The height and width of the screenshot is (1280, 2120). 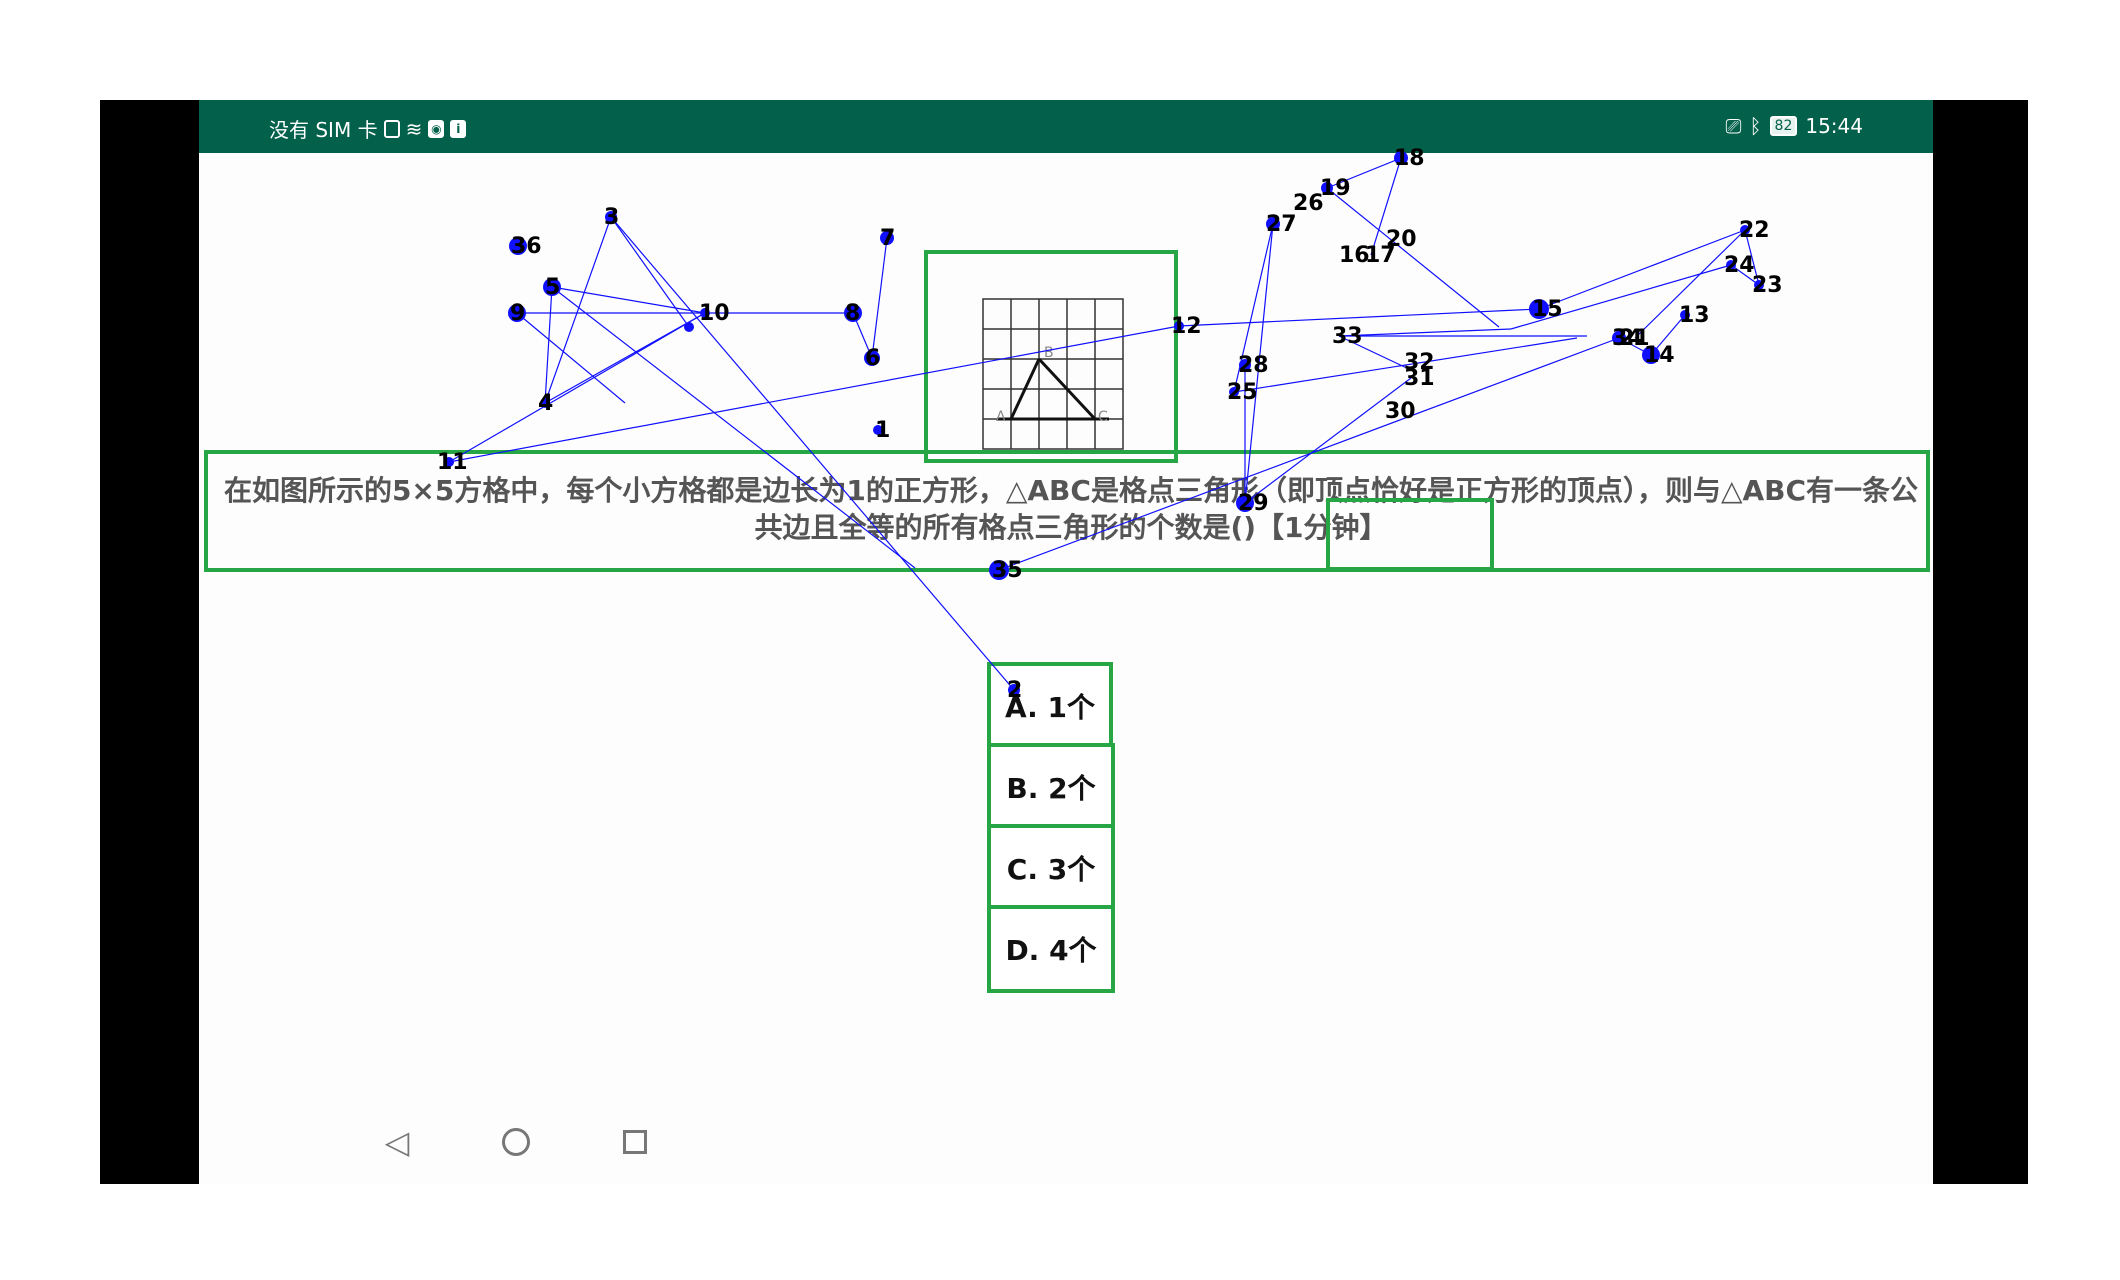 What do you see at coordinates (714, 313) in the screenshot?
I see `marker-label: 10` at bounding box center [714, 313].